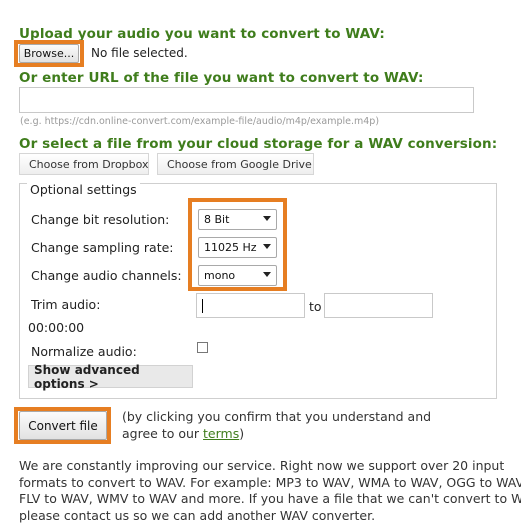 Image resolution: width=521 pixels, height=524 pixels. I want to click on audio-channels-value: mono, so click(219, 275).